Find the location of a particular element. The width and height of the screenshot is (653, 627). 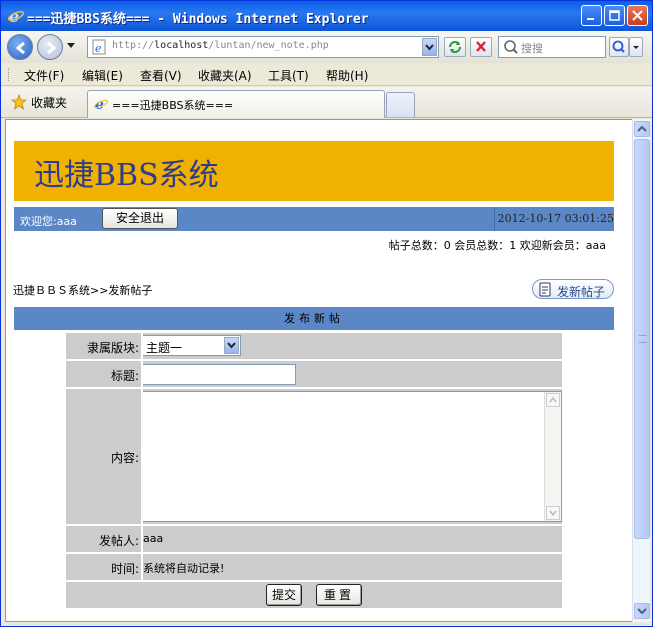

poster-label: 发帖人: is located at coordinates (118, 541).